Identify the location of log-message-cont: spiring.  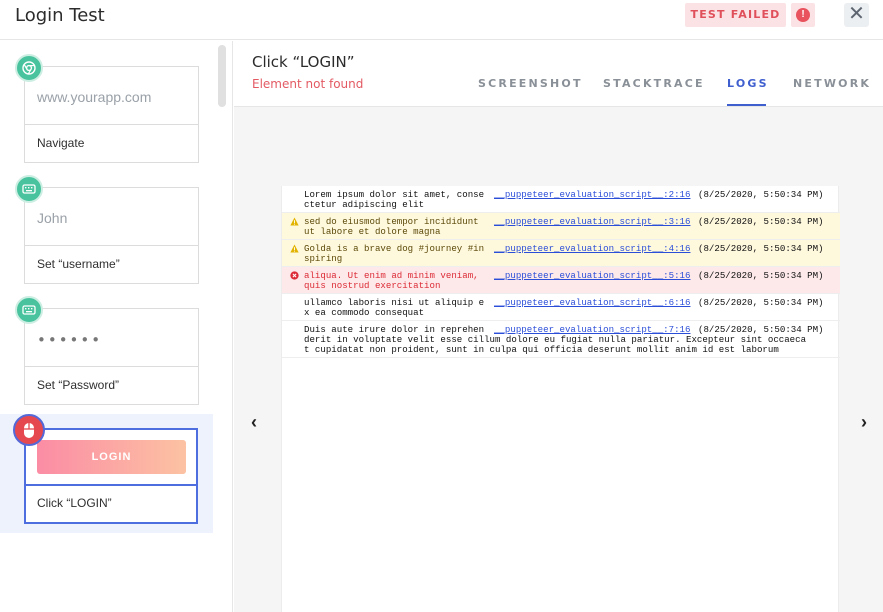
(323, 258).